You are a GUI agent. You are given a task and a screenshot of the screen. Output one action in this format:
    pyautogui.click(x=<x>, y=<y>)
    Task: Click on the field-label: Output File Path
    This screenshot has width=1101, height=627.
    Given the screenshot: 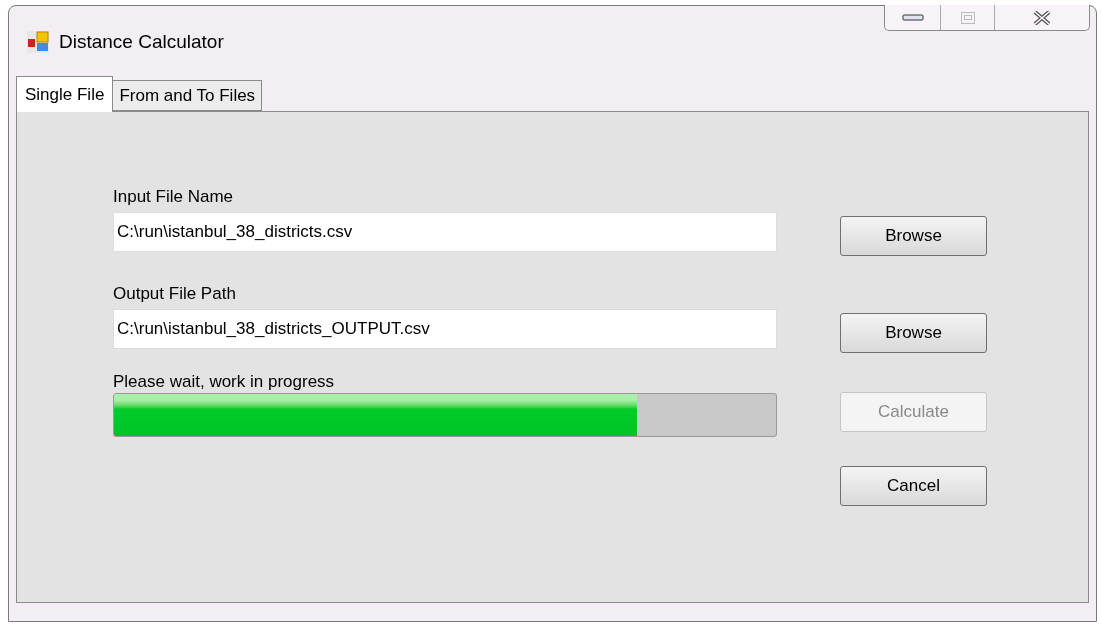 What is the action you would take?
    pyautogui.click(x=175, y=294)
    